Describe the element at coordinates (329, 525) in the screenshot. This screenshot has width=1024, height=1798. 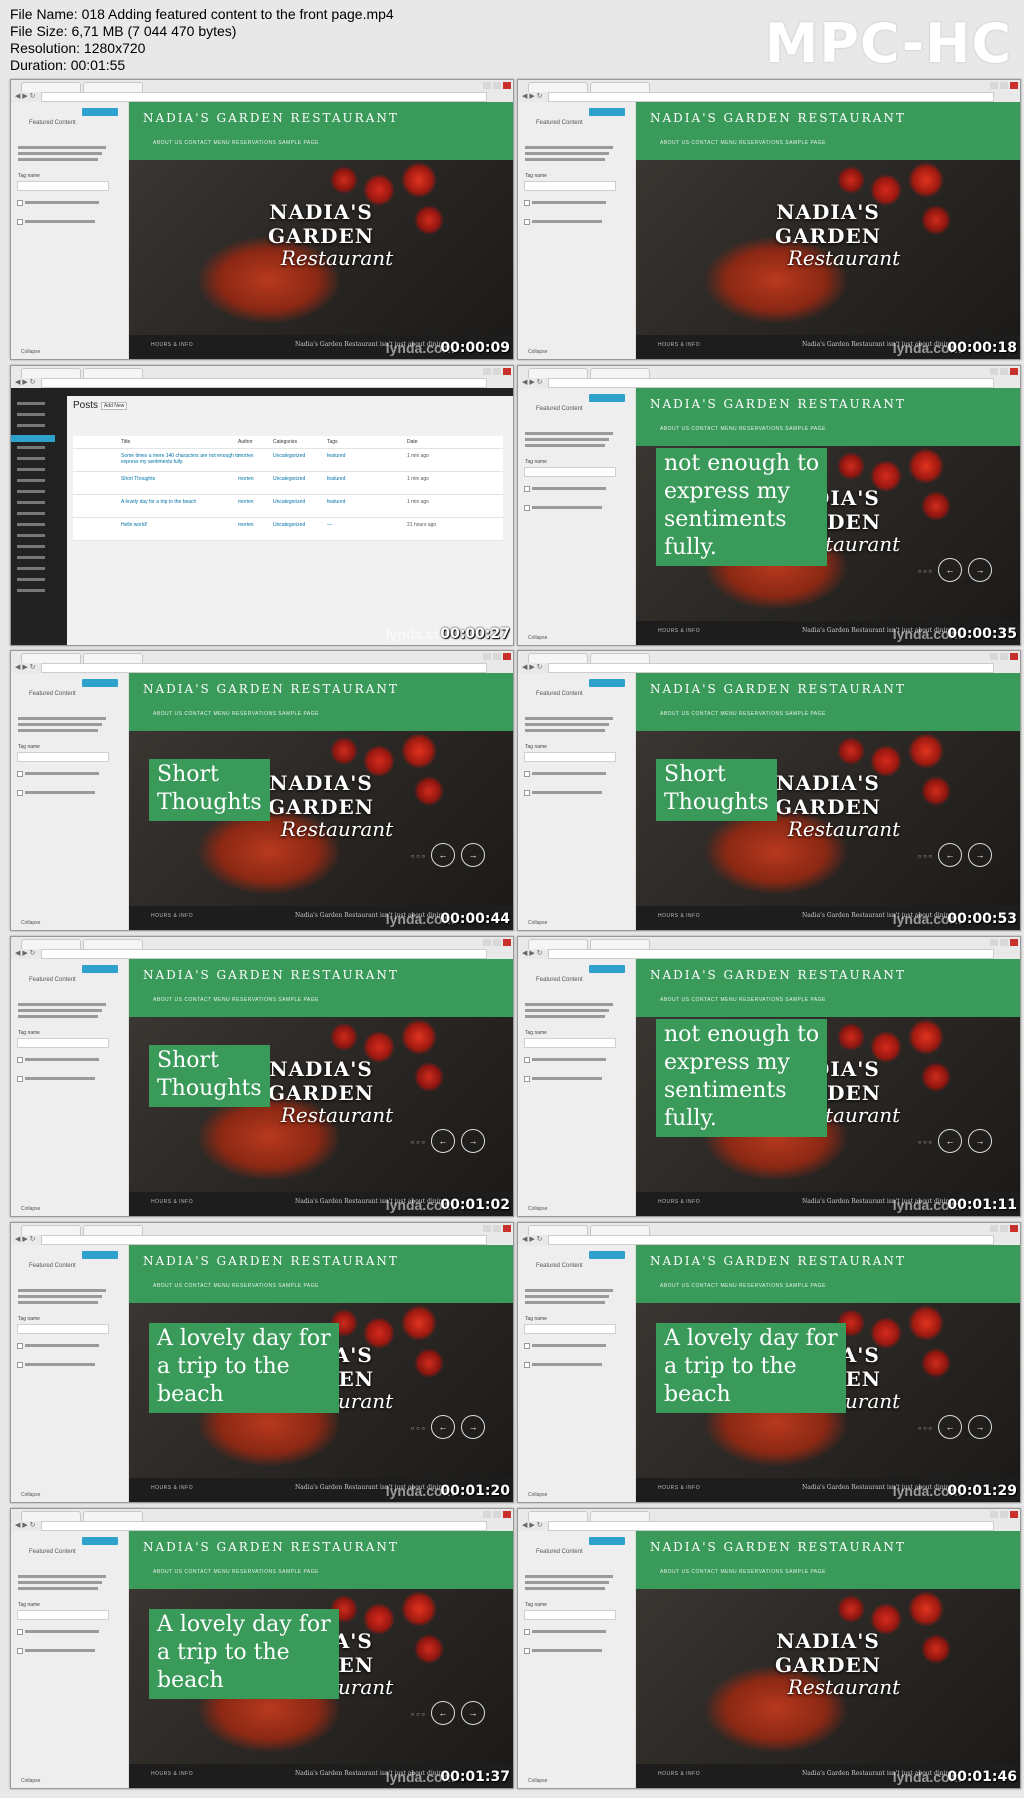
I see `tag-link: —` at that location.